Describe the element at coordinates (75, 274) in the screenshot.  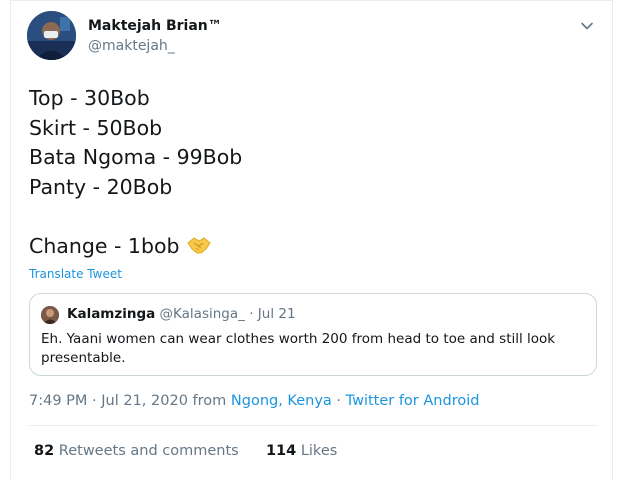
I see `translate-tweet-link: Translate Tweet` at that location.